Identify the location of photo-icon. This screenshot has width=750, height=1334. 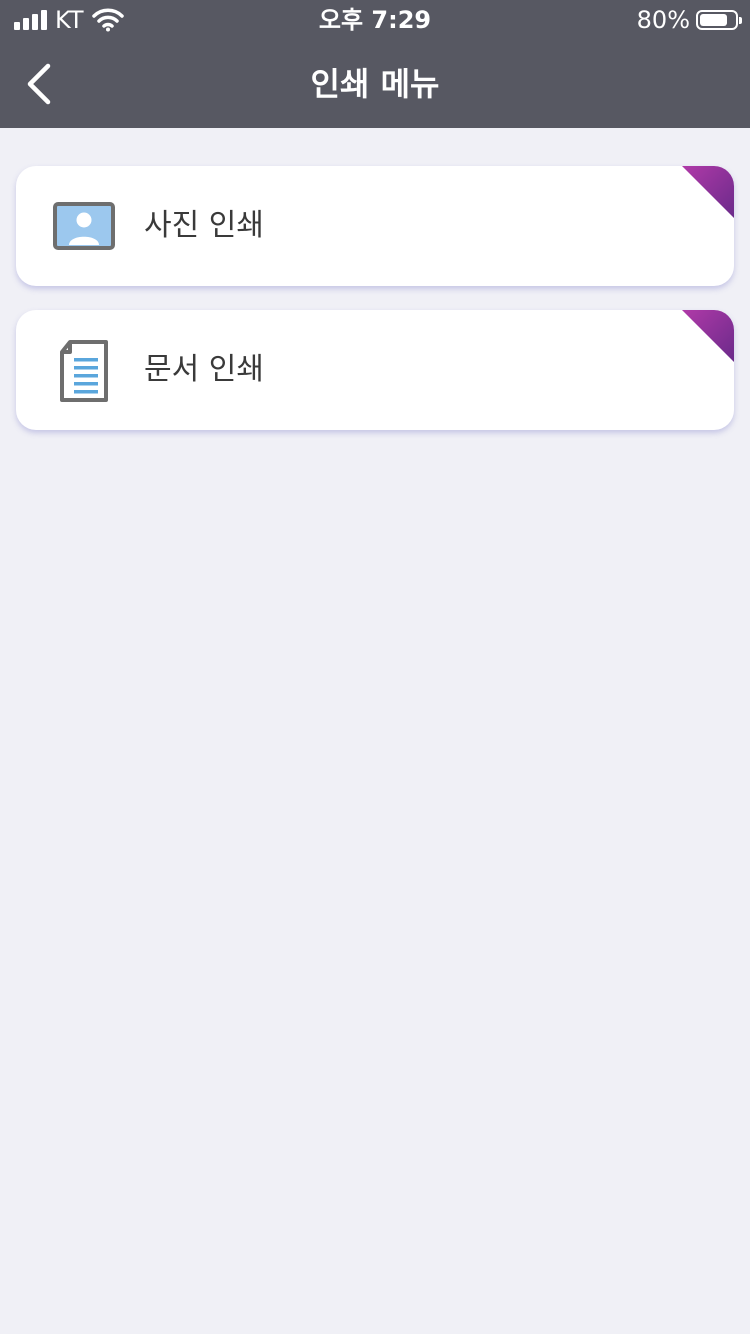
(84, 226).